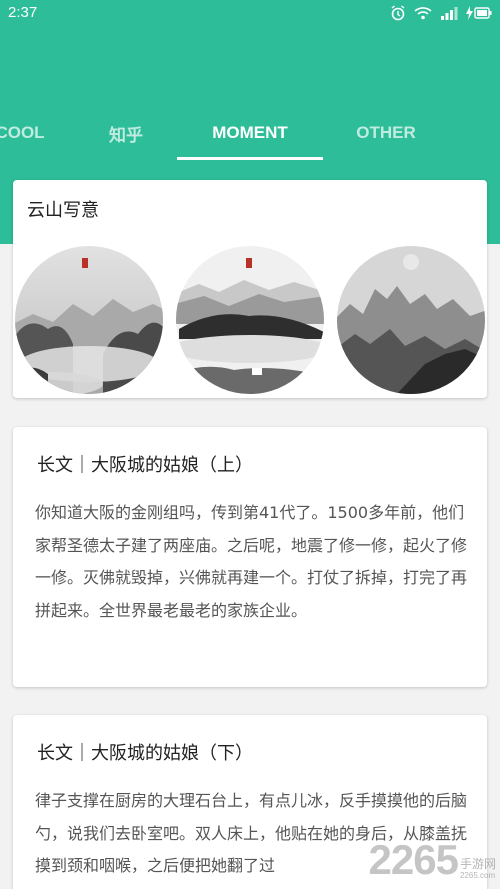 The image size is (500, 889). I want to click on status-icons, so click(441, 13).